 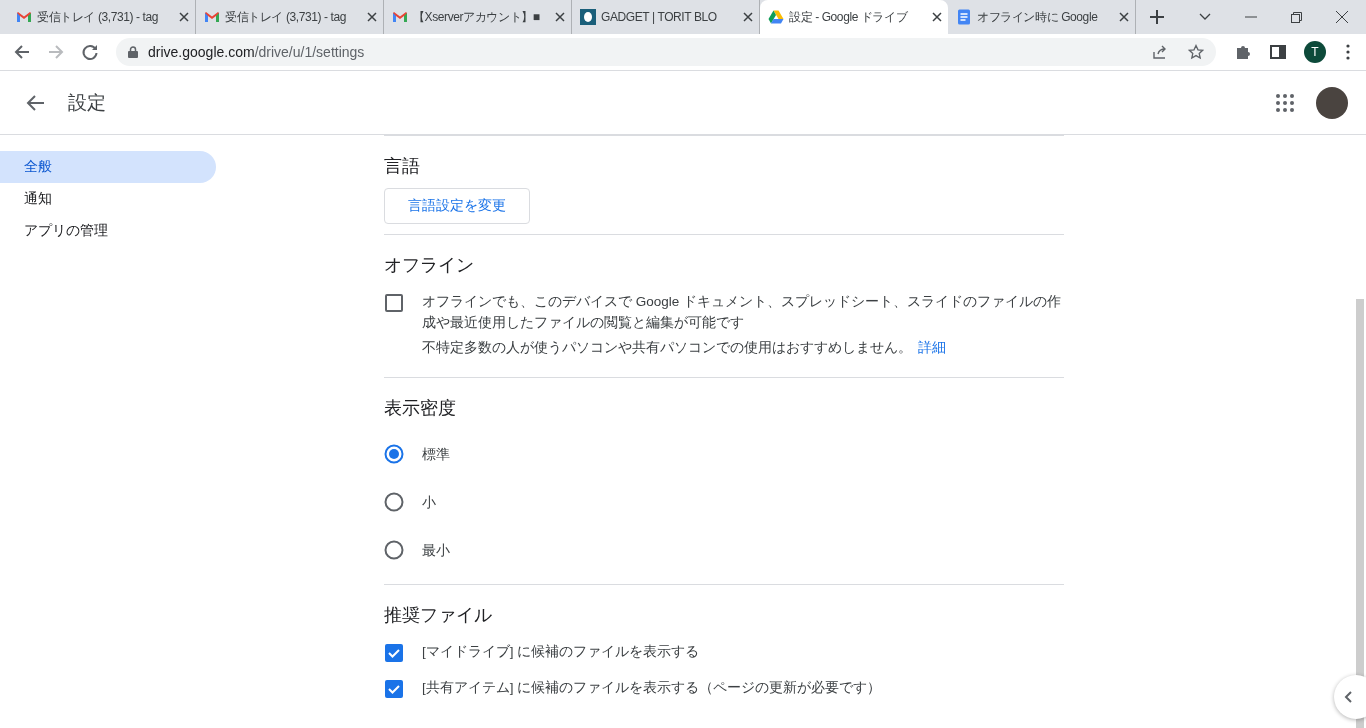 I want to click on chevron-left-icon, so click(x=1348, y=697).